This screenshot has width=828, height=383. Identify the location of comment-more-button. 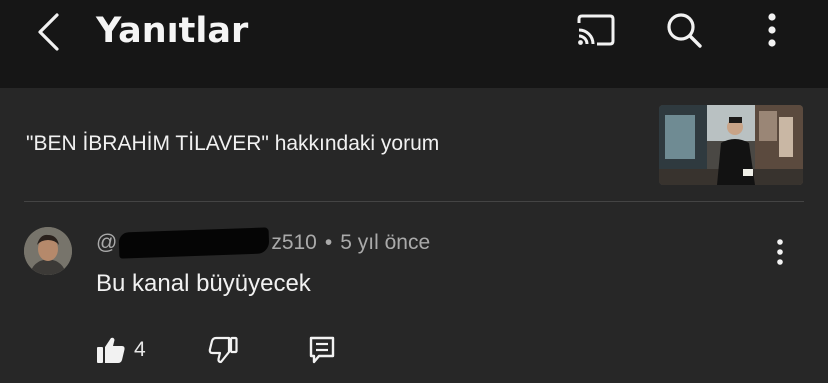
(780, 252).